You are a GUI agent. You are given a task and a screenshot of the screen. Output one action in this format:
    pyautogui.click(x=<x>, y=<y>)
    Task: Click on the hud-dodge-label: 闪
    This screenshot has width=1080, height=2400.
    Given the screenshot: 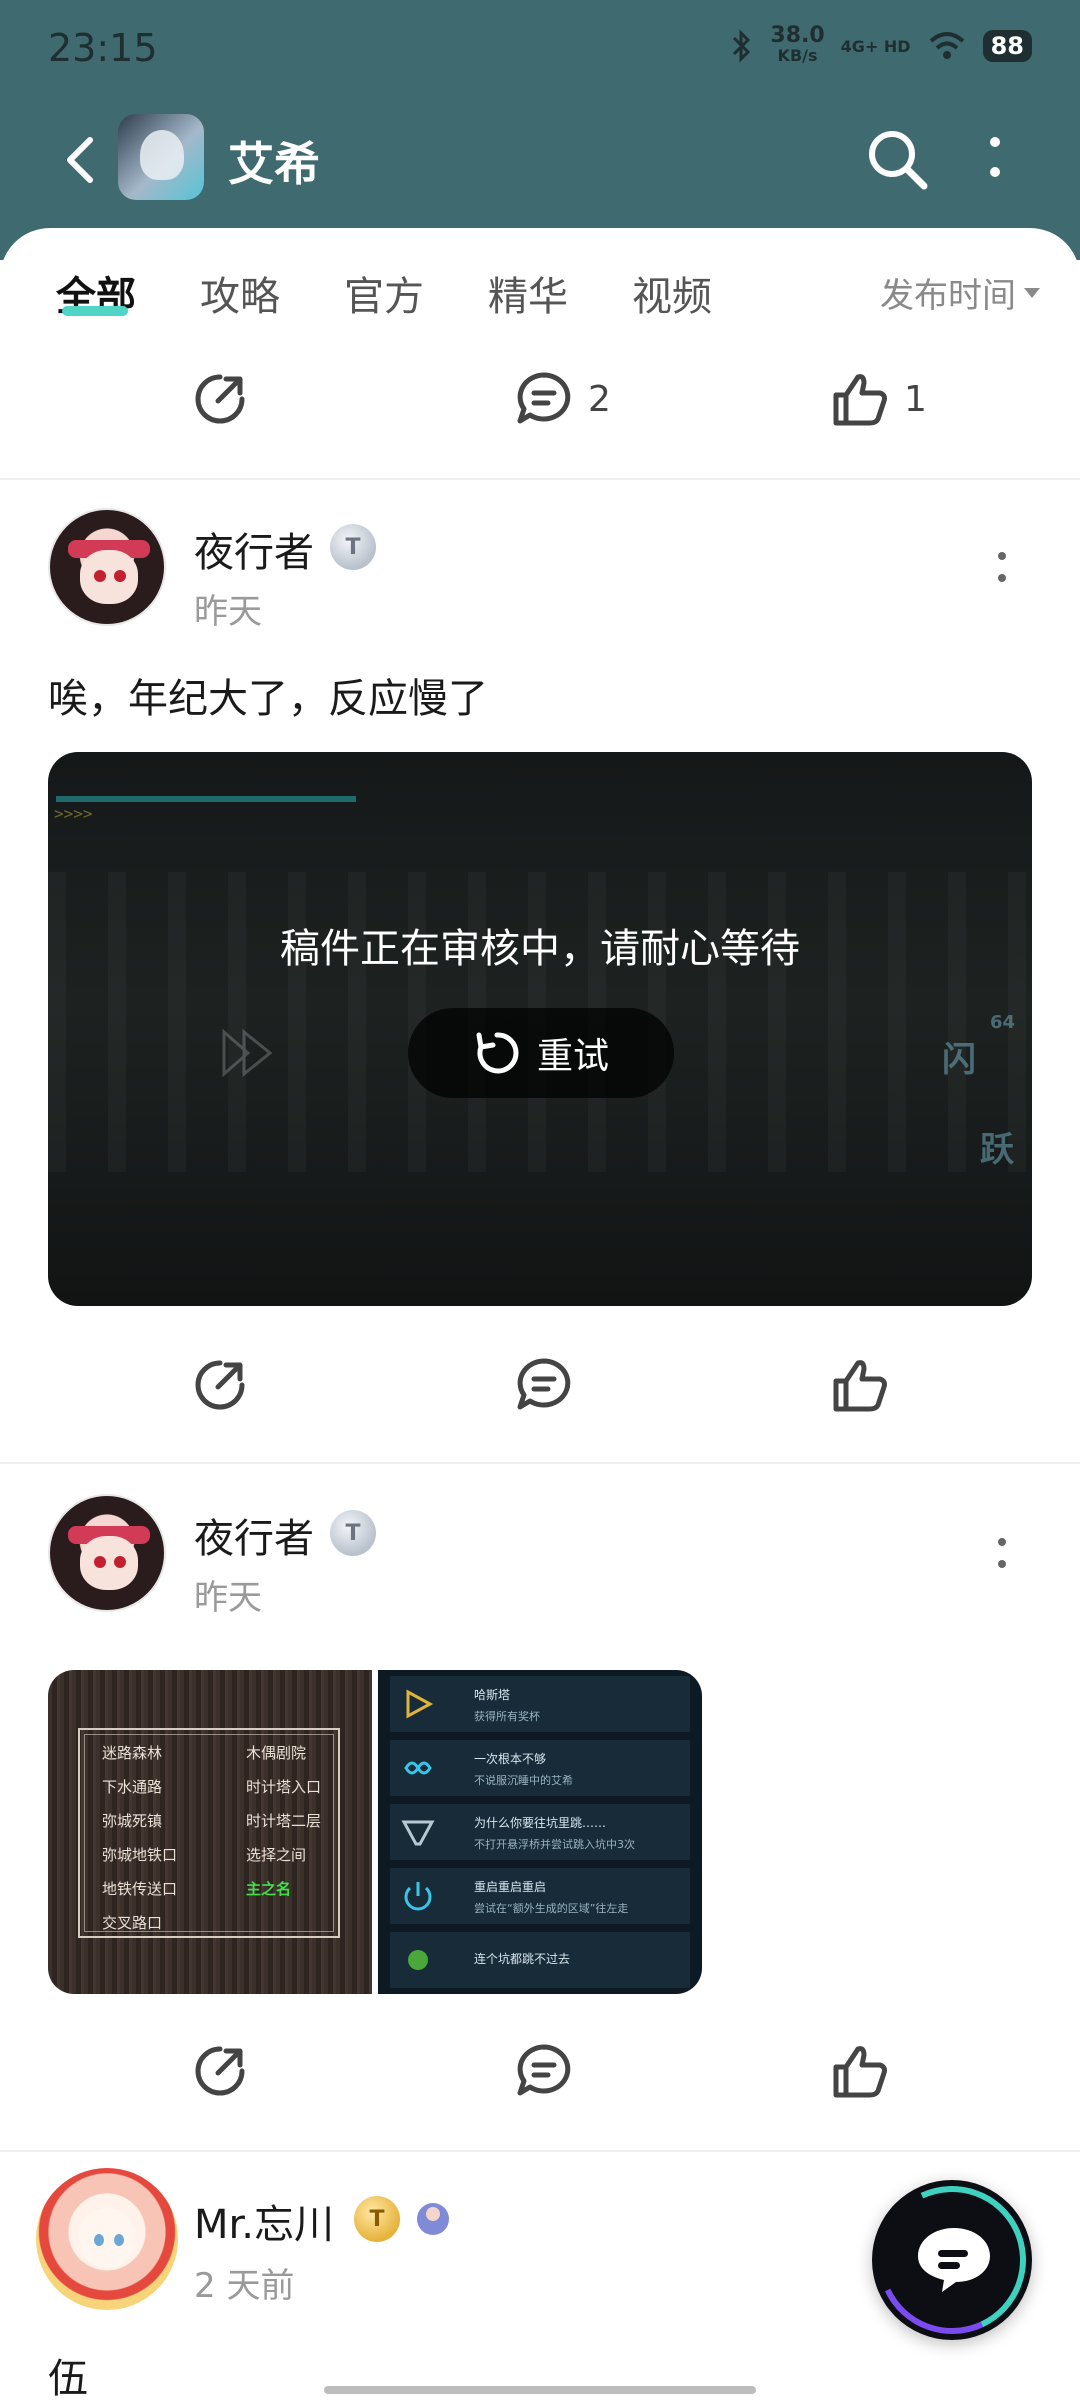 What is the action you would take?
    pyautogui.click(x=959, y=1060)
    